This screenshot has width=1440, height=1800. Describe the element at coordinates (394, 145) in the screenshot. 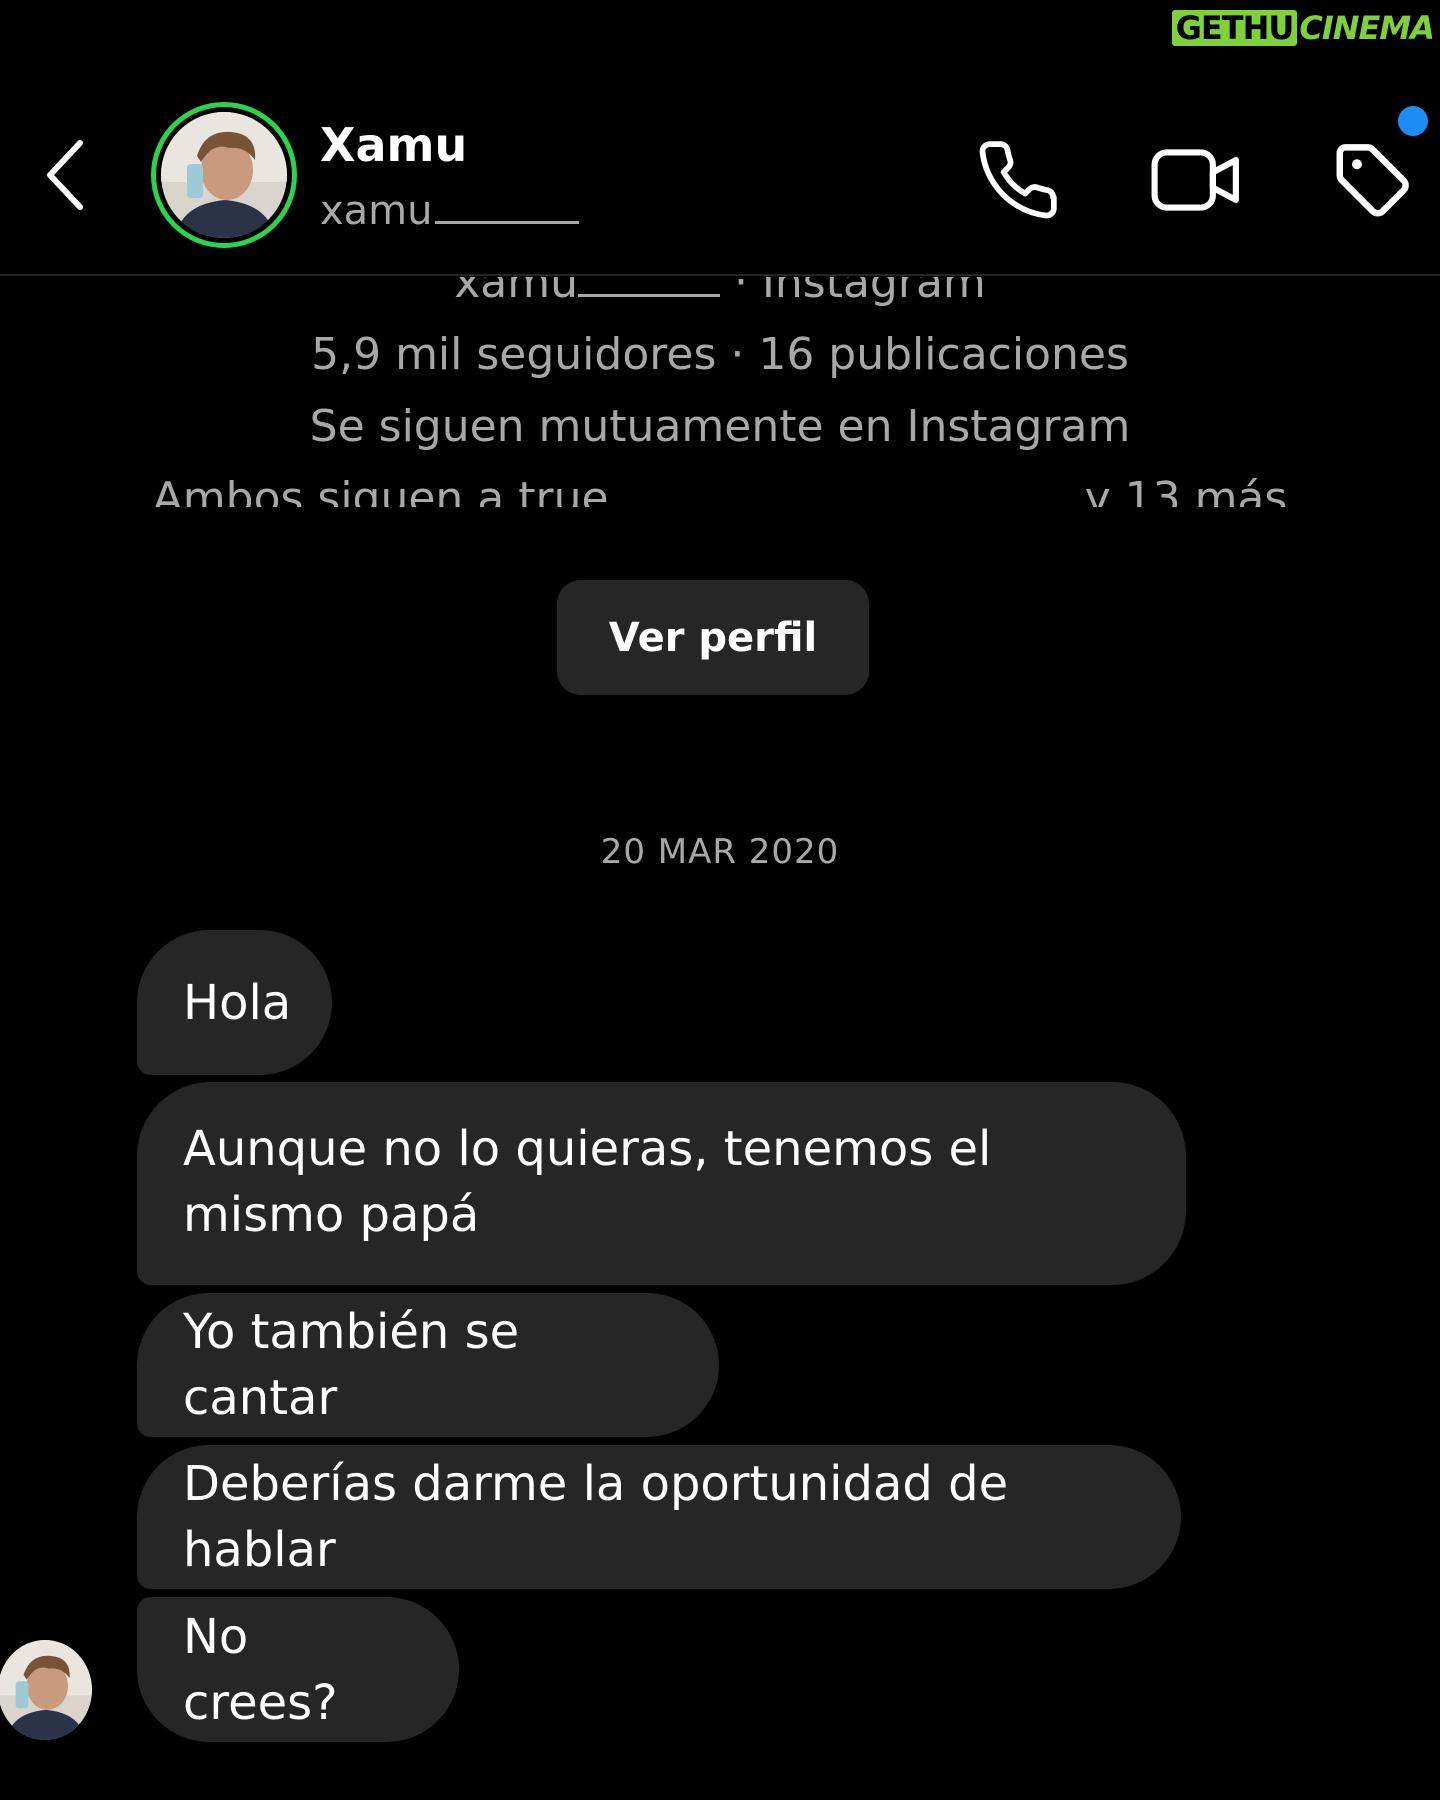

I see `contact-name: Xamu` at that location.